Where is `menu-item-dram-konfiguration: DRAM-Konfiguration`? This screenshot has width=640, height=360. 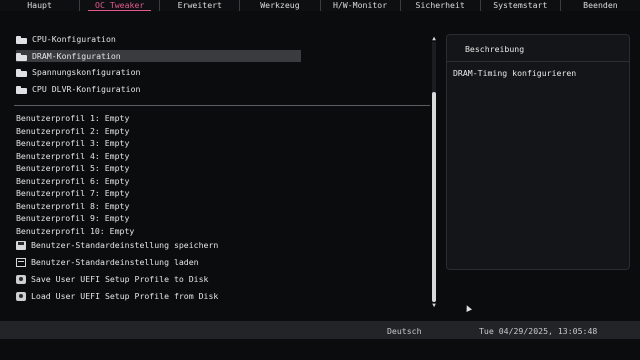
menu-item-dram-konfiguration: DRAM-Konfiguration is located at coordinates (158, 56).